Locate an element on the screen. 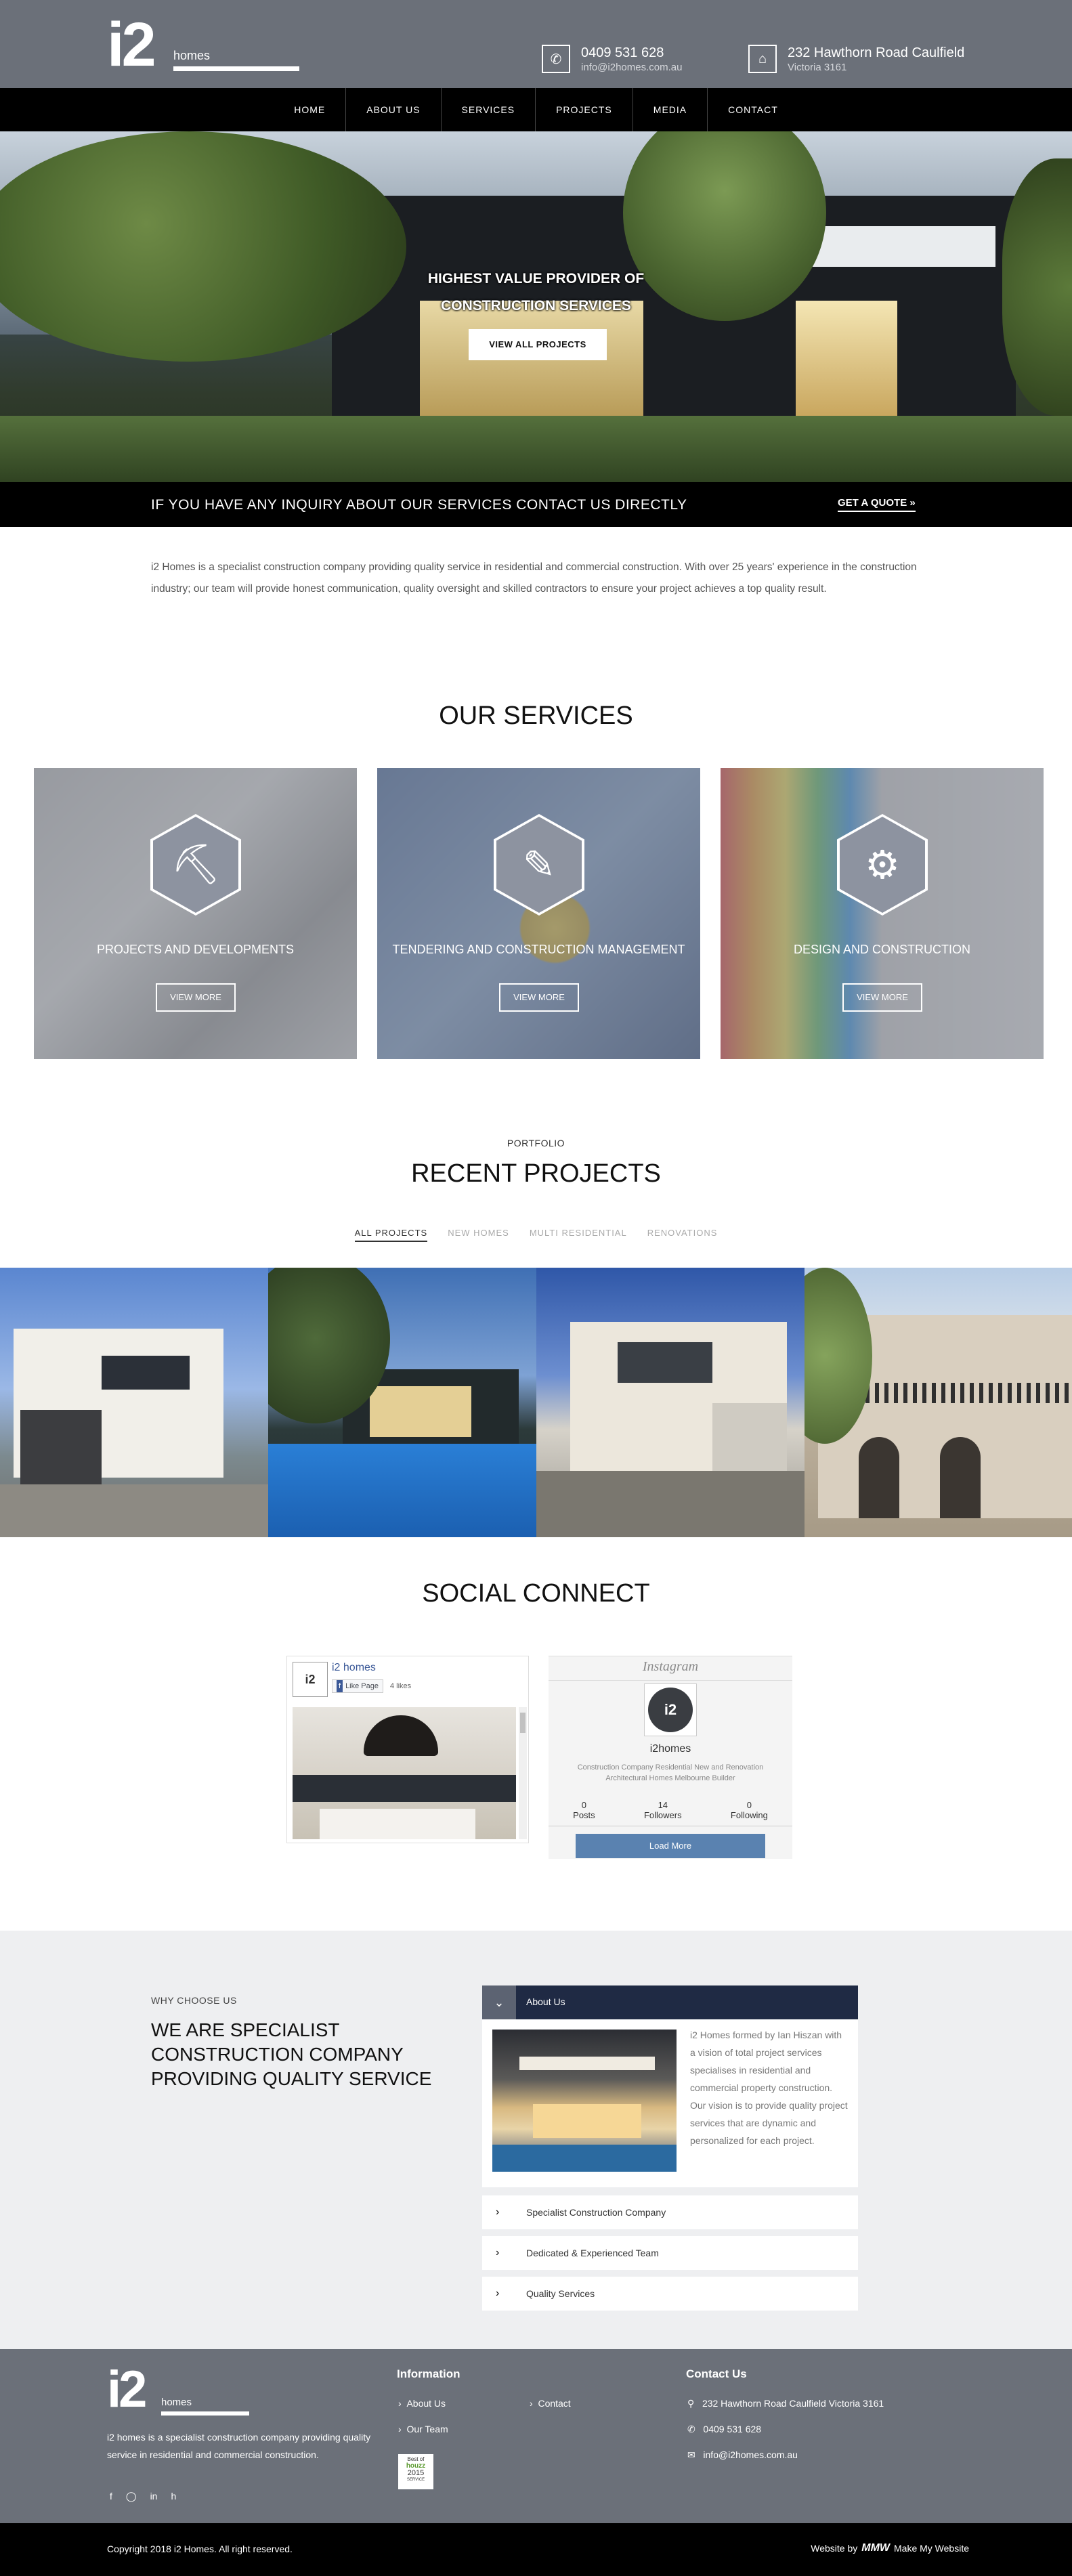  footer-social-icons: f ◯ in h is located at coordinates (143, 2496).